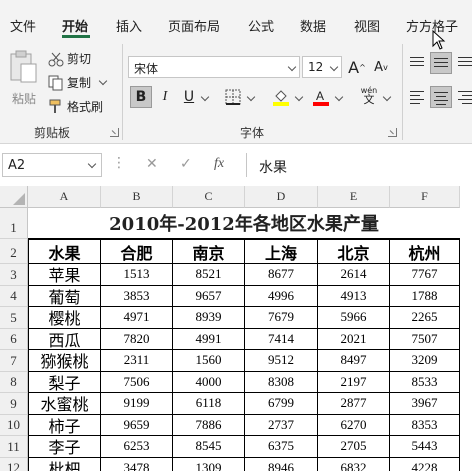 This screenshot has width=472, height=471. I want to click on cancel-icon: ✕, so click(152, 164).